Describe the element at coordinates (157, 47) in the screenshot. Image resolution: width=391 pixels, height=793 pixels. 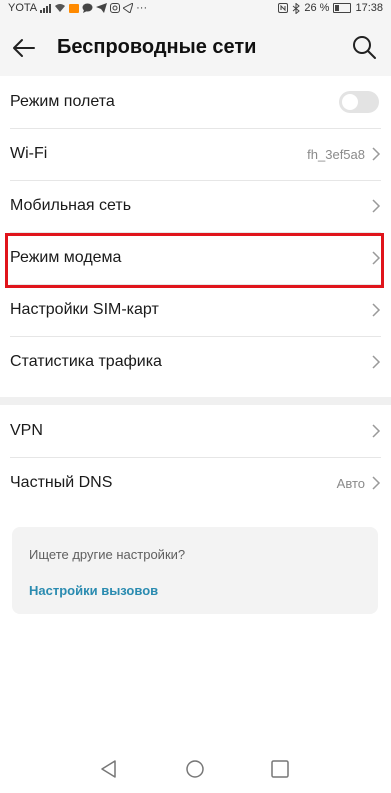
I see `page-title: Беспроводные сети` at that location.